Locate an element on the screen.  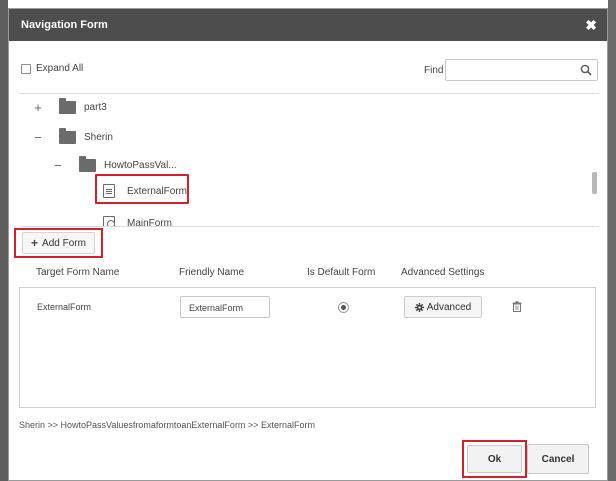
default-form-radio is located at coordinates (343, 307).